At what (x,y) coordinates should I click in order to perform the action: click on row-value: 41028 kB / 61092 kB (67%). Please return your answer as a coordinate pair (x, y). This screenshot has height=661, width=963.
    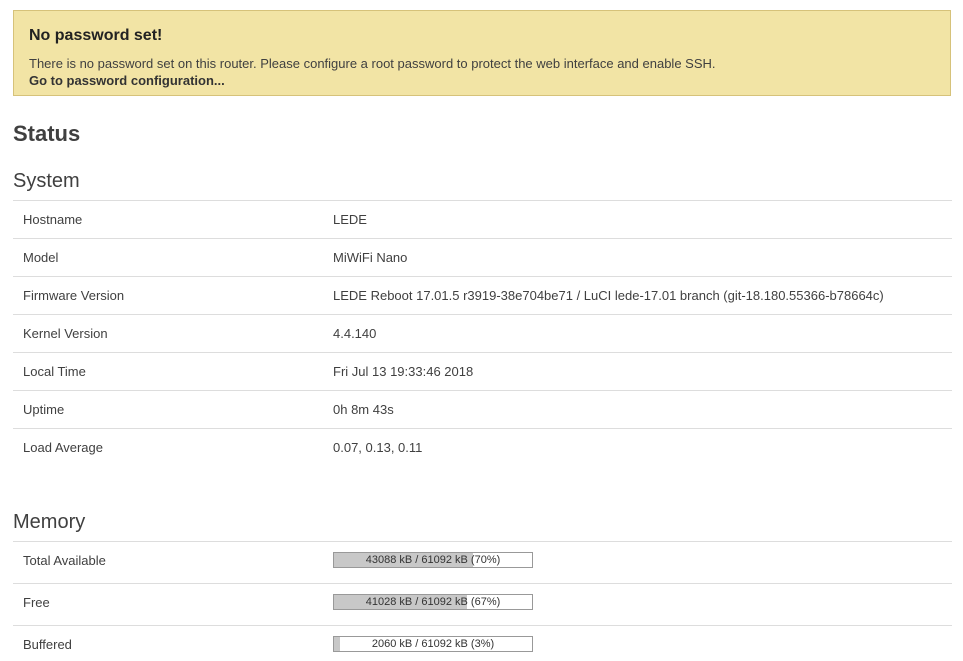
    Looking at the image, I should click on (433, 602).